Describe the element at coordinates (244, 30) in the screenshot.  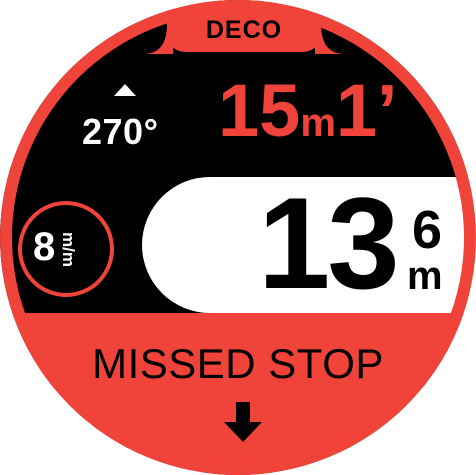
I see `deco-mode-label: DECO` at that location.